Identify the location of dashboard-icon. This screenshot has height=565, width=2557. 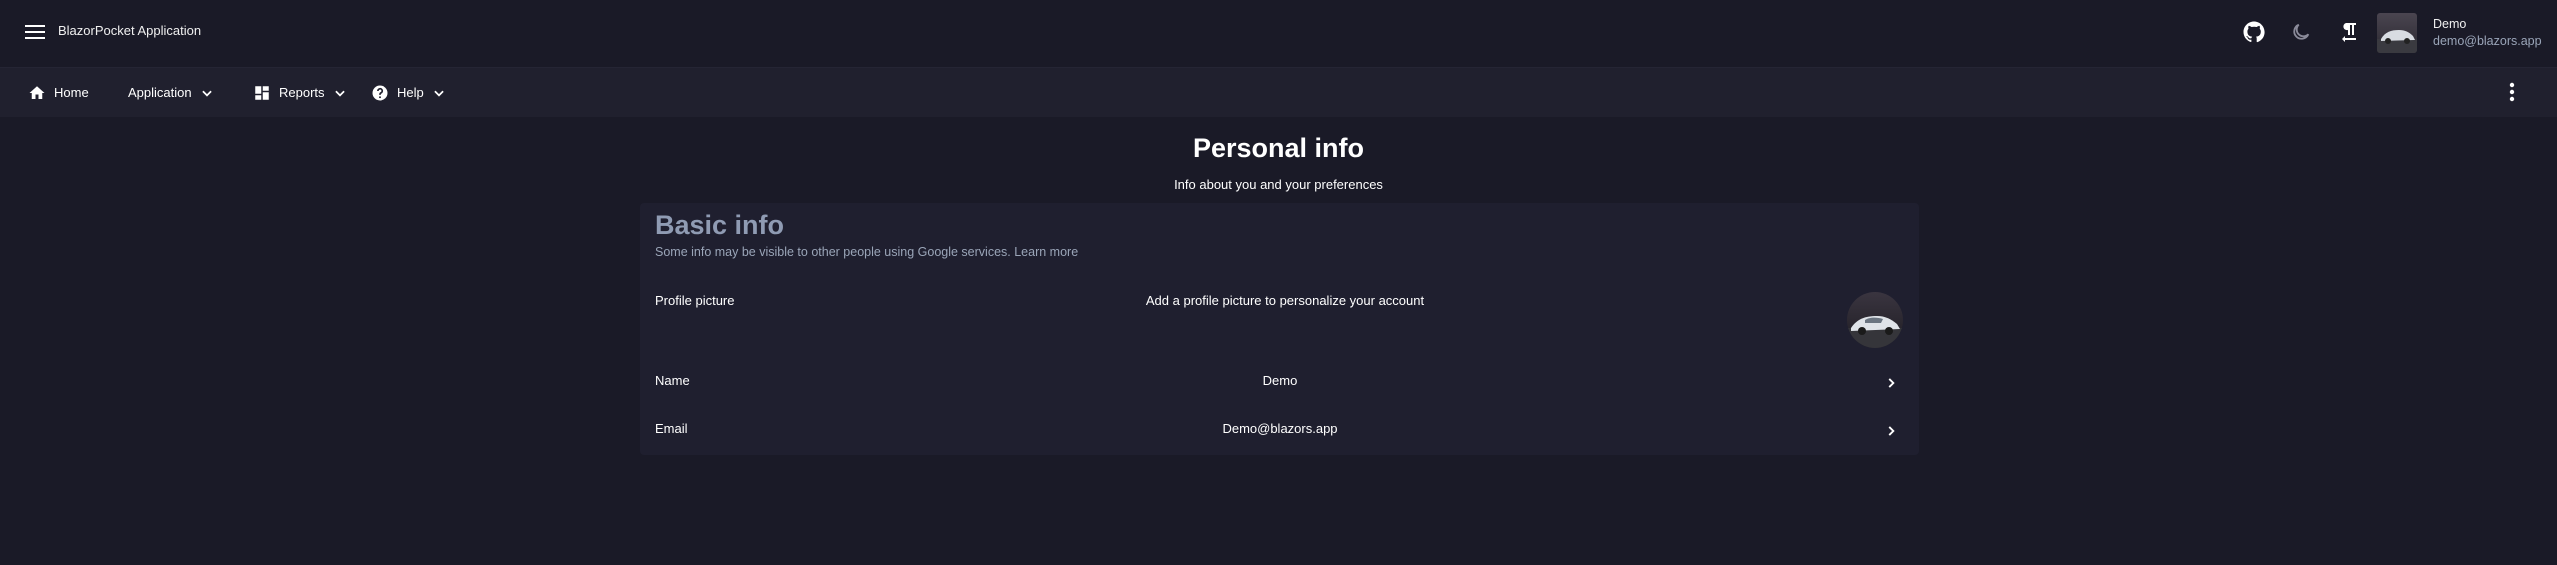
(262, 92).